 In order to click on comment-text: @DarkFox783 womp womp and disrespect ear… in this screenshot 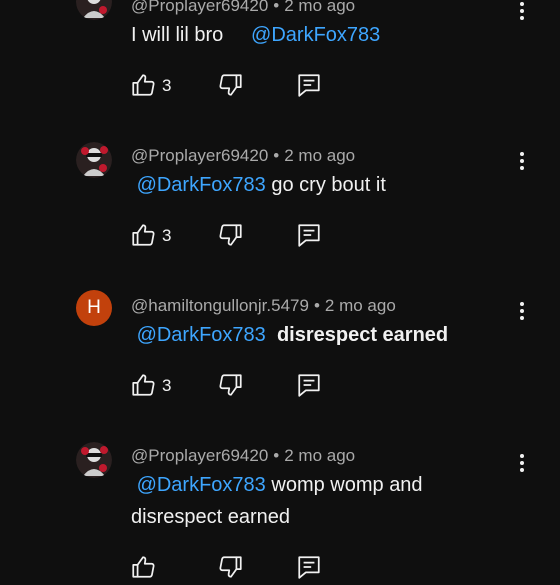, I will do `click(277, 501)`.